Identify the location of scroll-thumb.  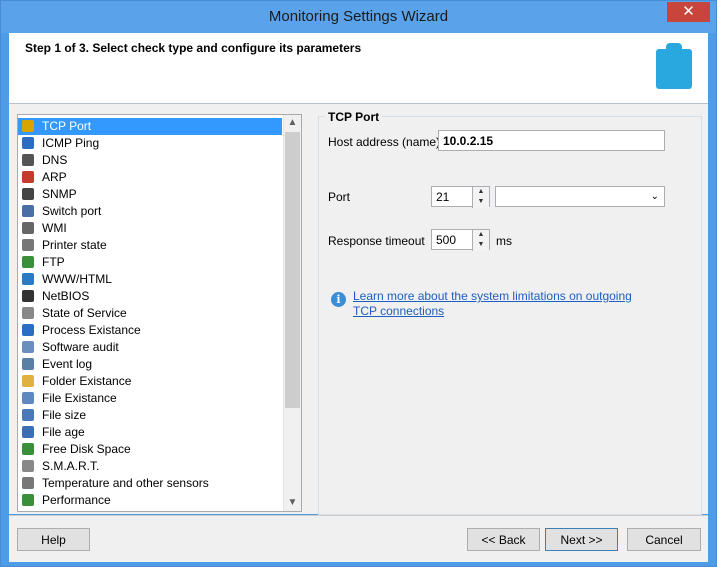
(292, 270).